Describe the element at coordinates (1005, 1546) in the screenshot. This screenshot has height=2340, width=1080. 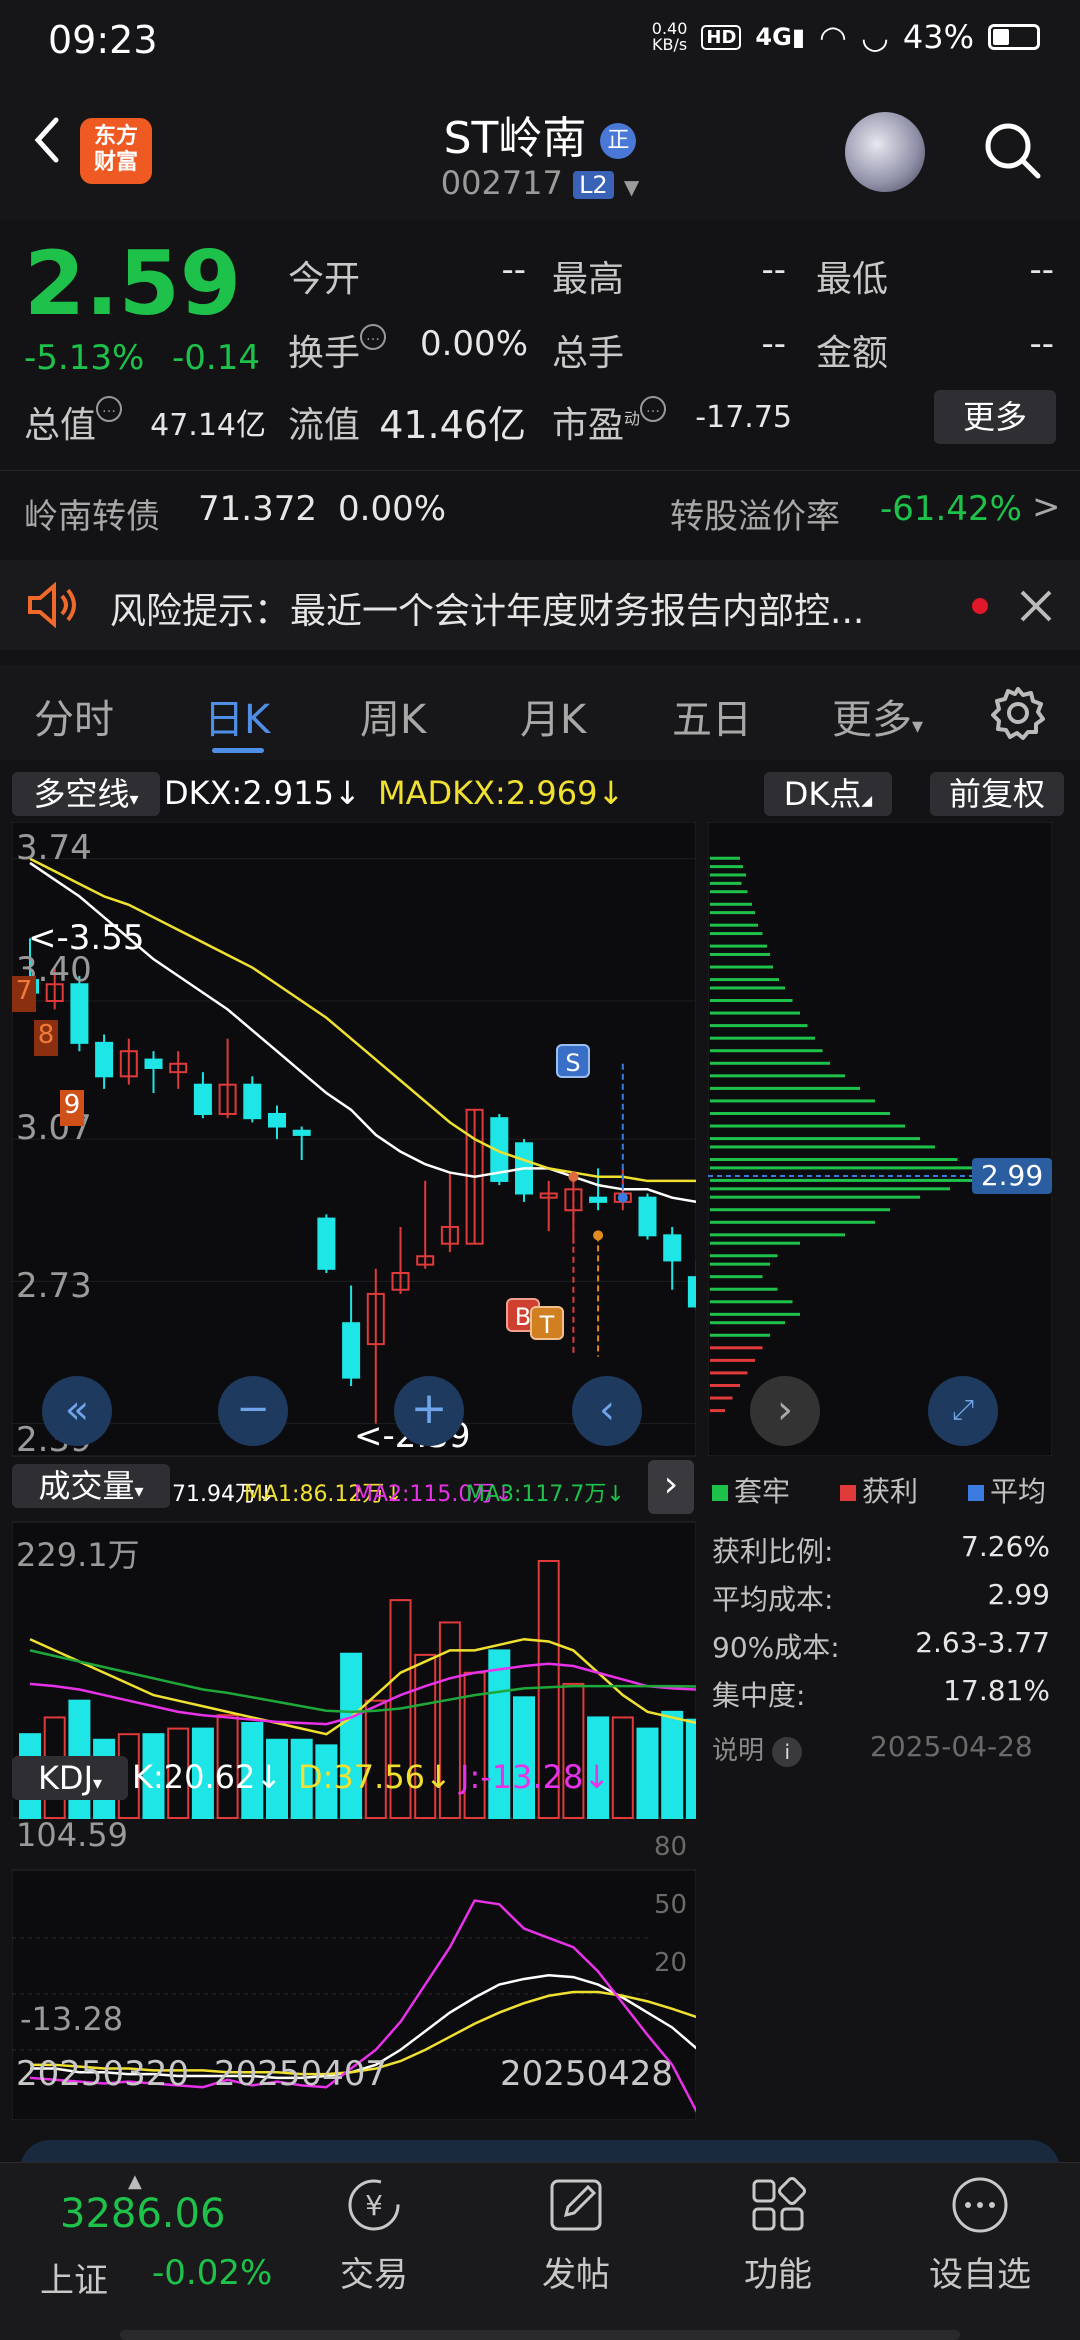
I see `profit-ratio-value: 7.26%` at that location.